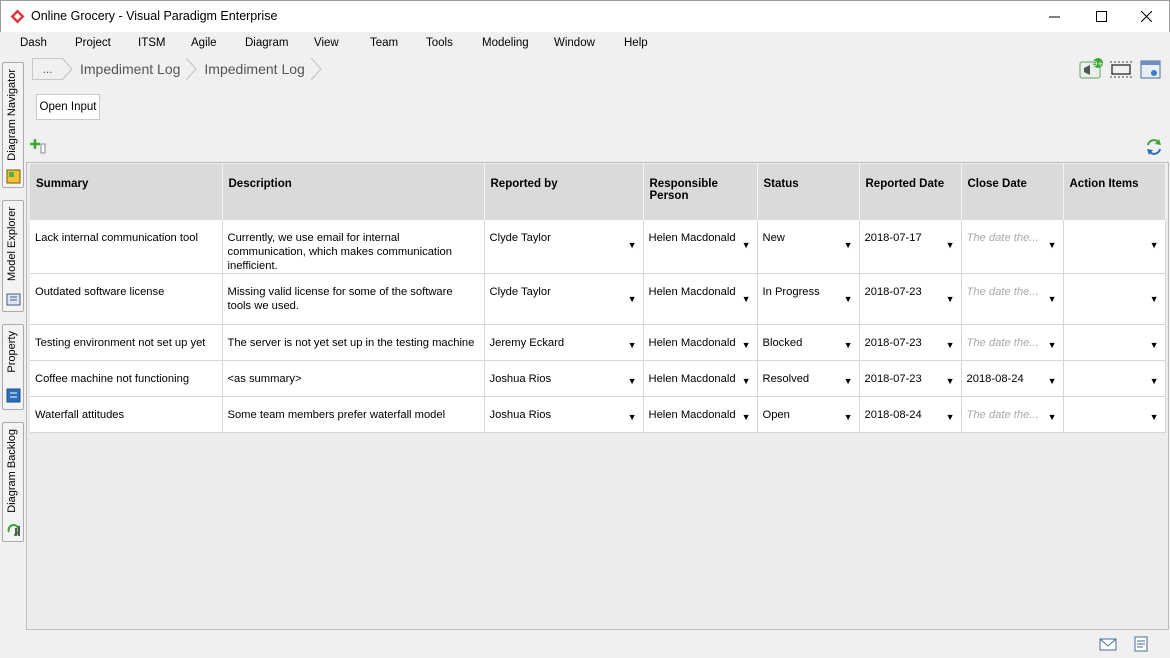 This screenshot has width=1170, height=658. I want to click on menu-itsm: ITSM, so click(151, 43).